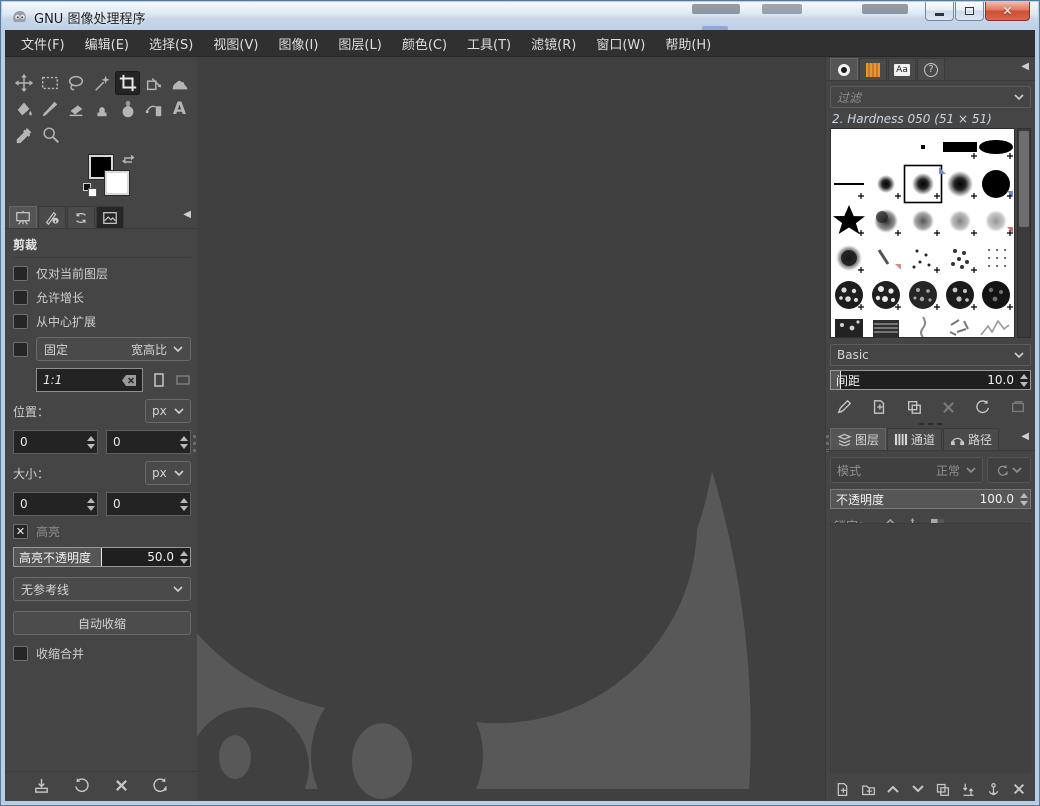 The height and width of the screenshot is (806, 1040). I want to click on expand-from-center-option: 从中心扩展, so click(102, 321).